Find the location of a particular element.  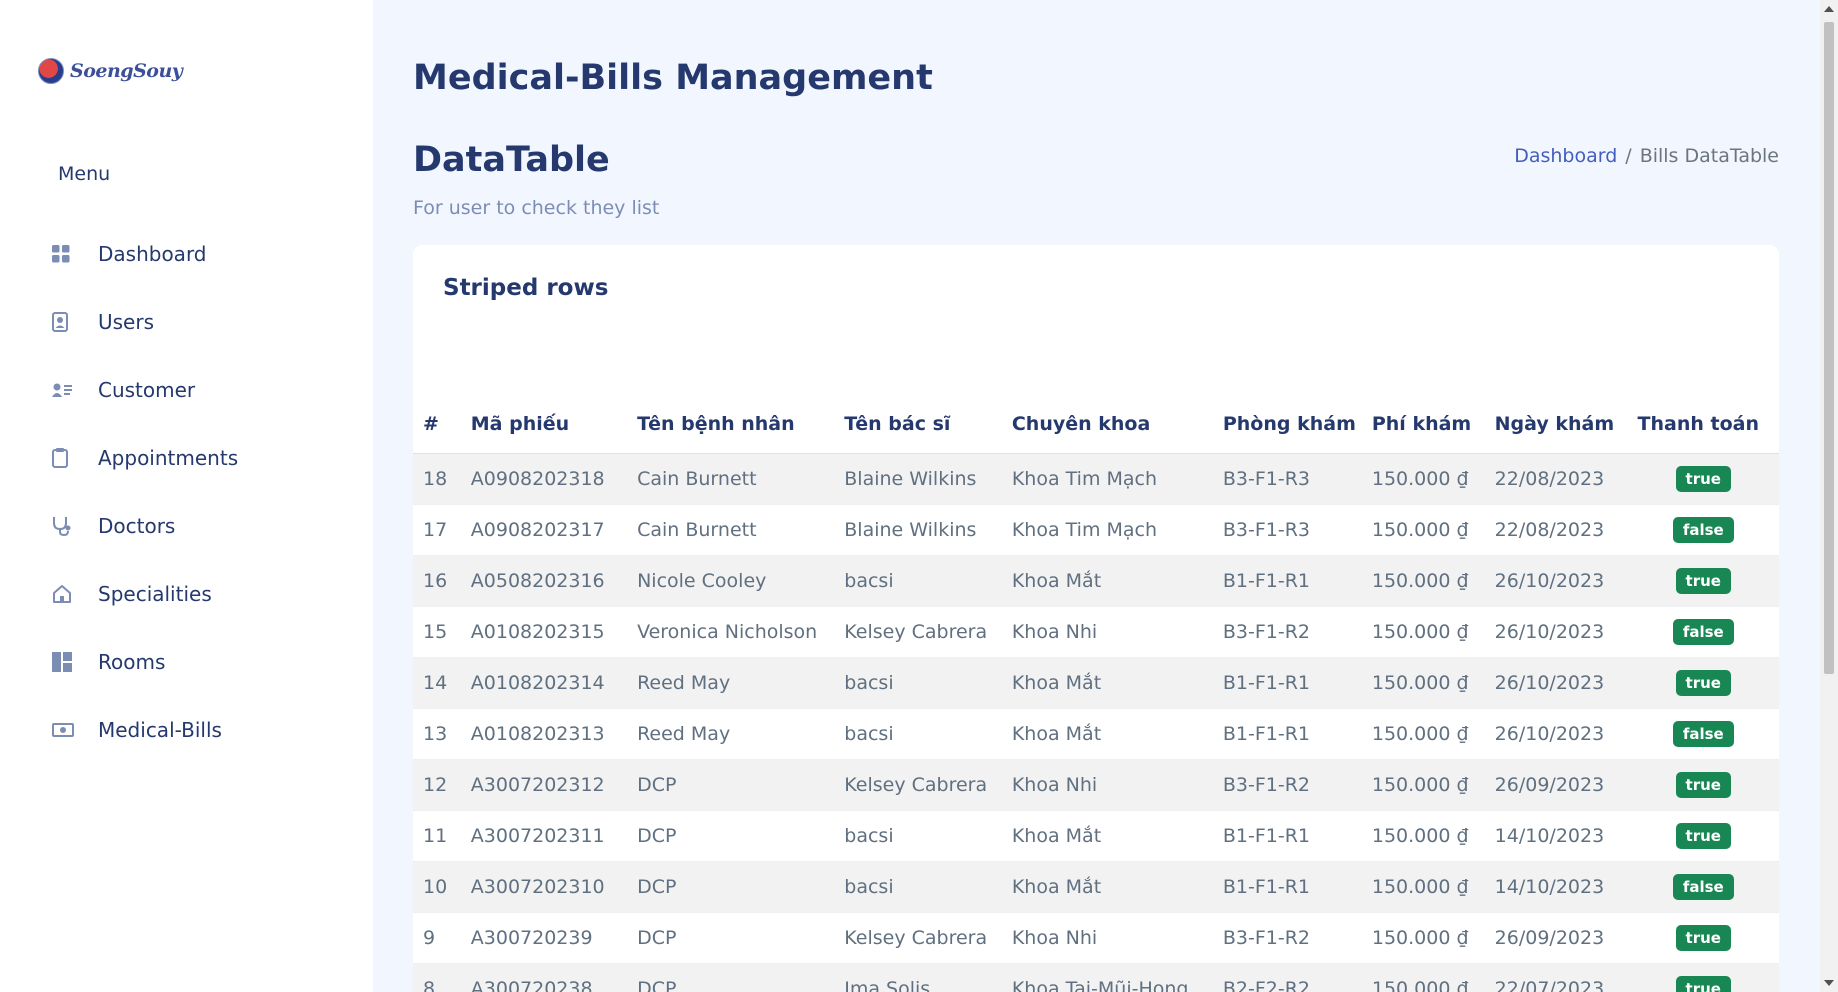

column-header-speciality: Chuyên khoa is located at coordinates (1107, 424).